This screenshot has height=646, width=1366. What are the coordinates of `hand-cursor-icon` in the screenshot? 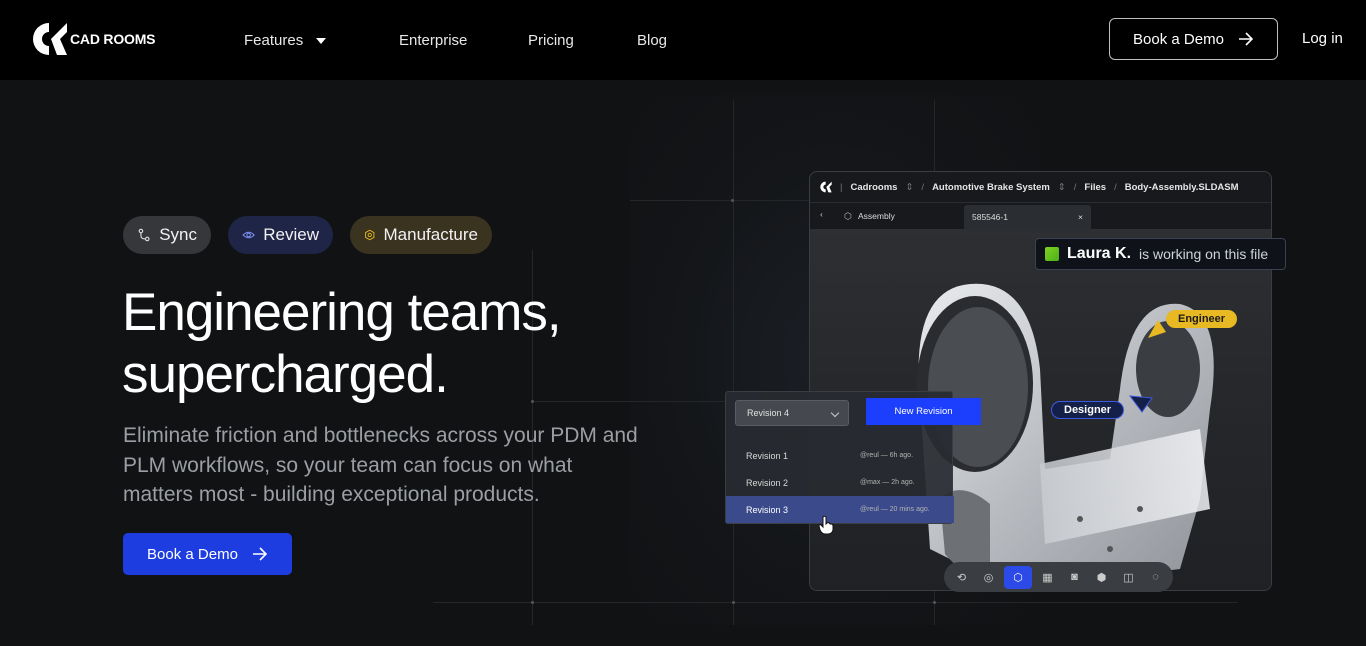 It's located at (826, 525).